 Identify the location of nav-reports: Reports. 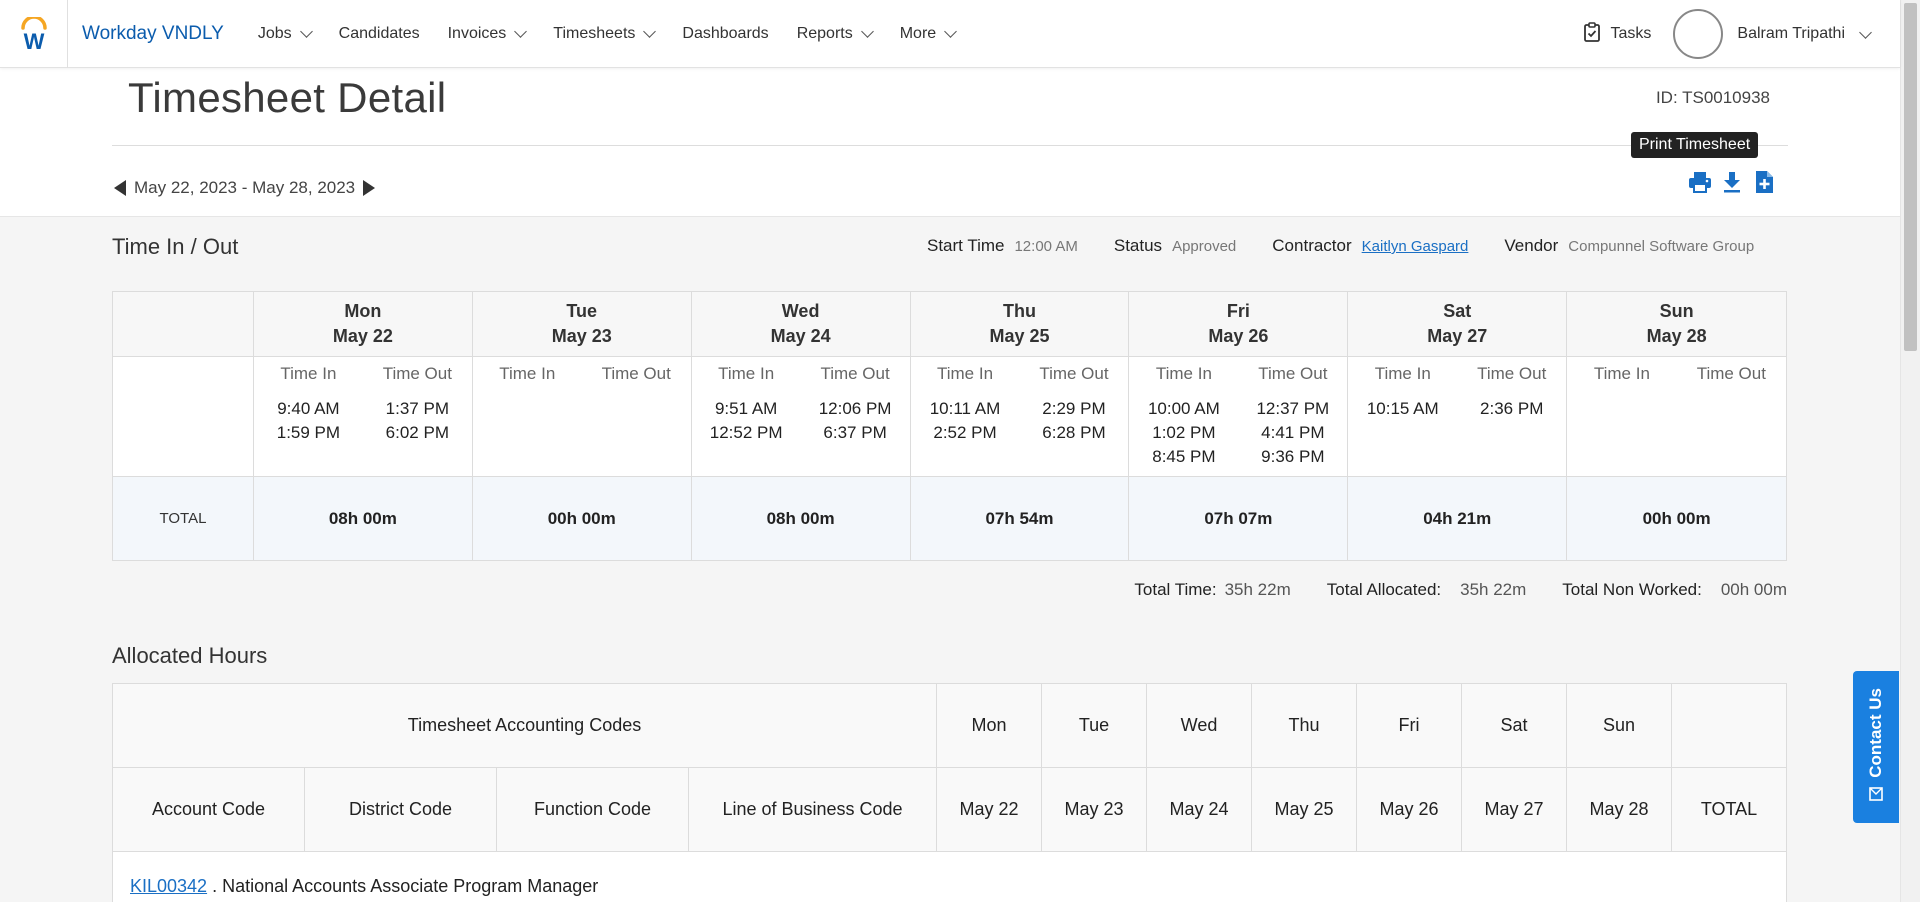
(835, 34).